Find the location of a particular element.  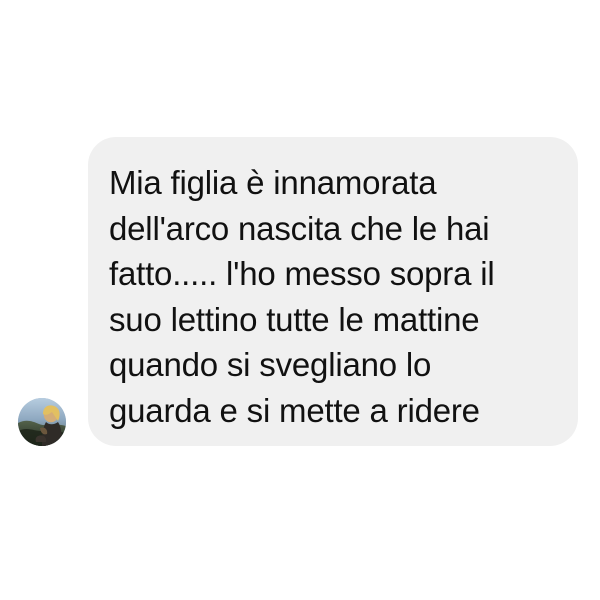

message-line: dell'arco nascita che le hai is located at coordinates (299, 228).